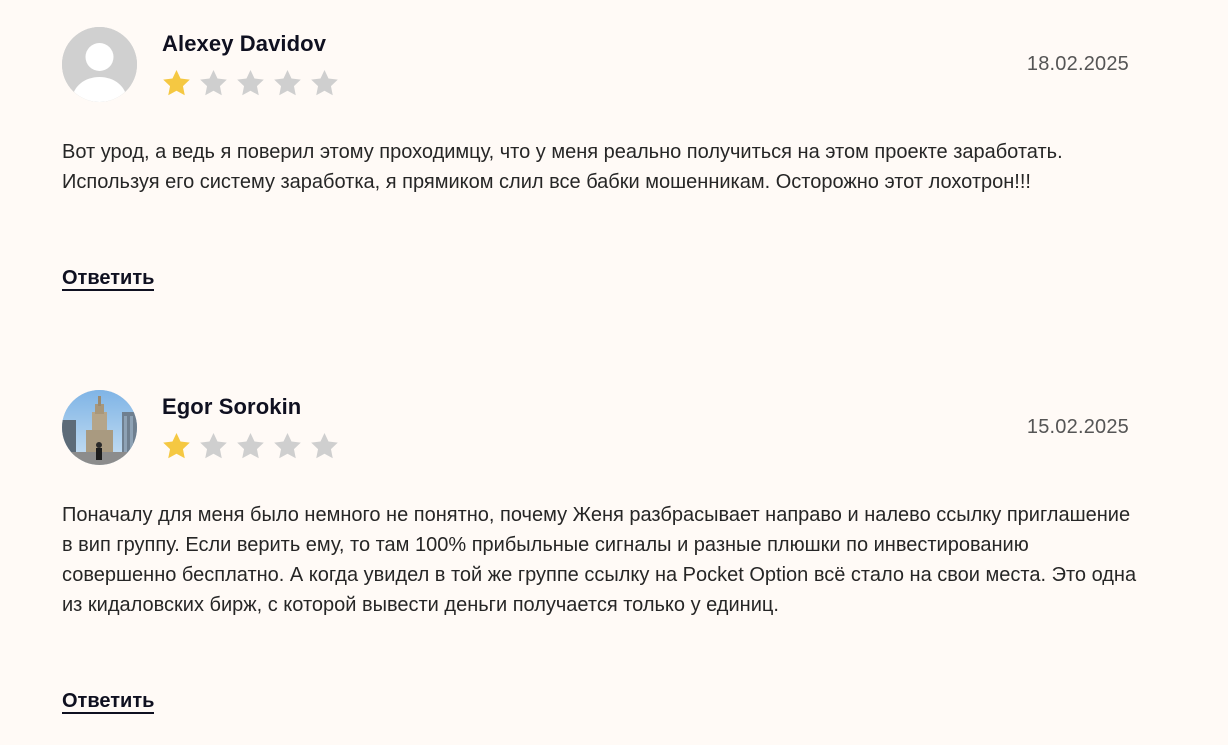 The image size is (1228, 745). I want to click on review-date: 15.02.2025, so click(1077, 427).